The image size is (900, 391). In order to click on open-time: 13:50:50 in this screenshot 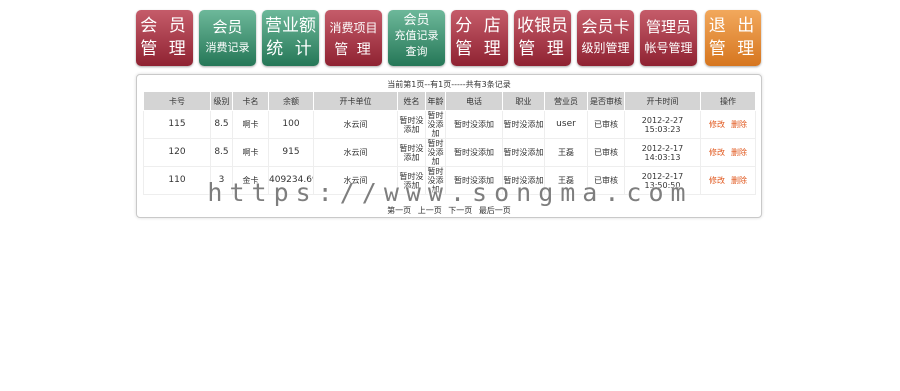, I will do `click(662, 185)`.